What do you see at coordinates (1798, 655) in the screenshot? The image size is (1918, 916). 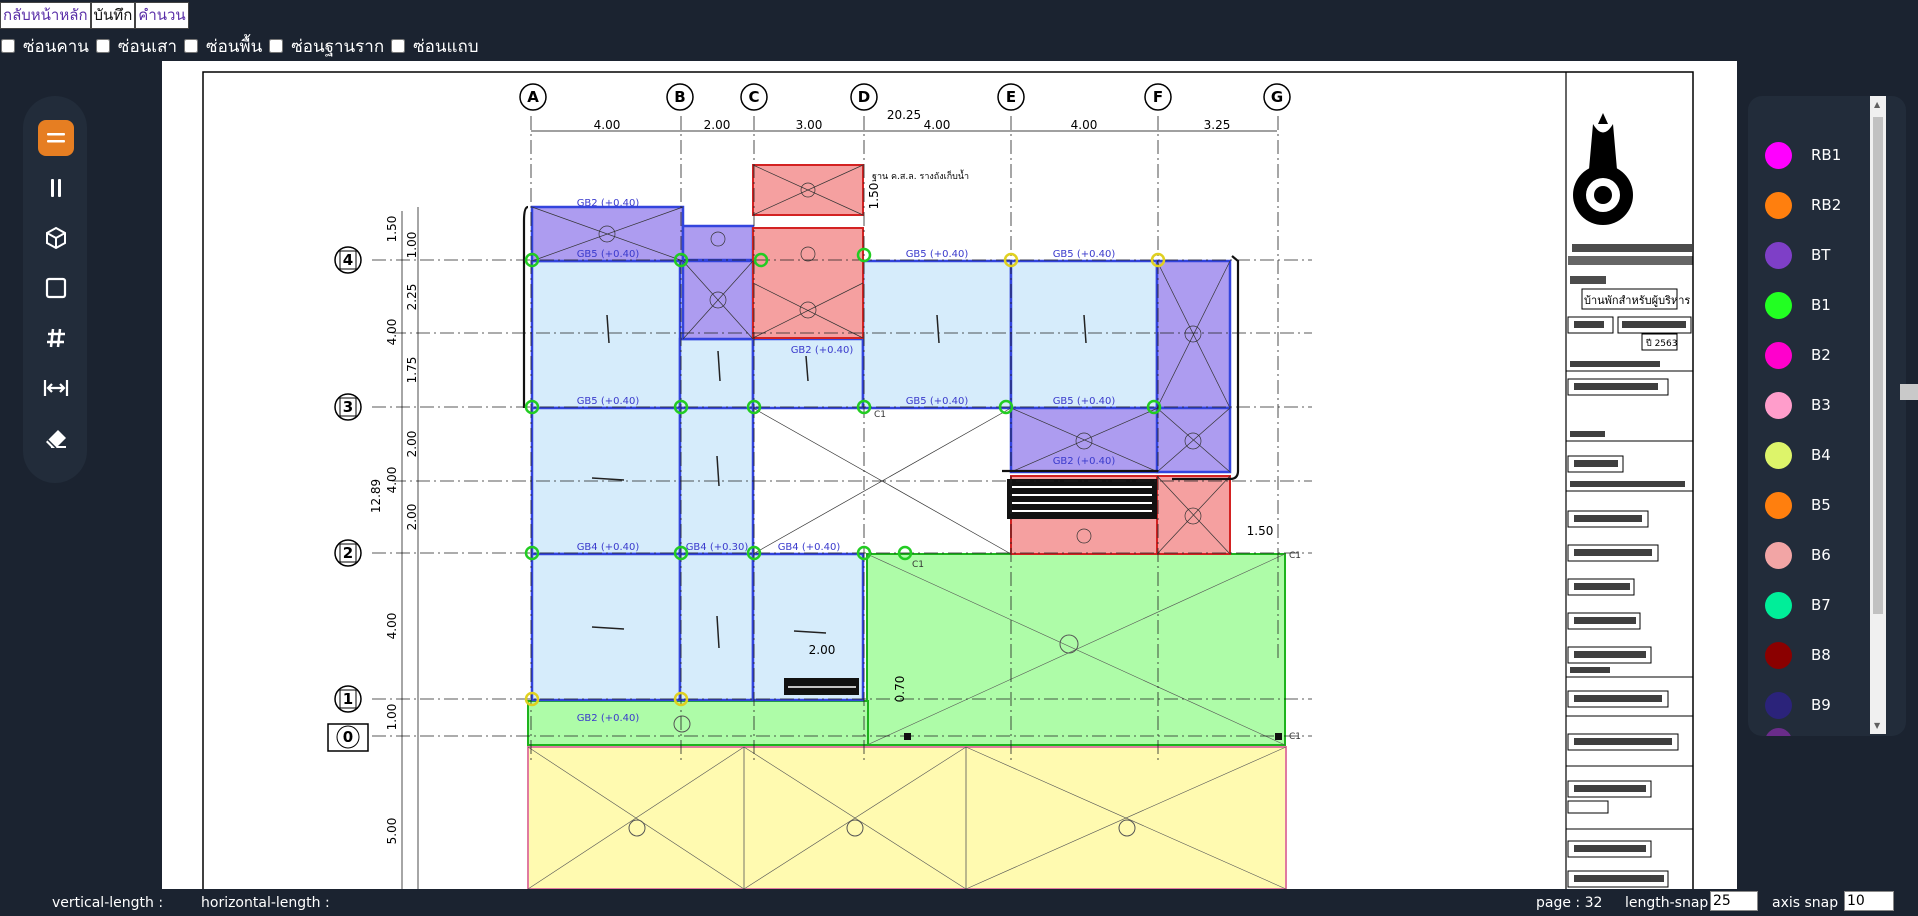 I see `legend-item-b8: B8` at bounding box center [1798, 655].